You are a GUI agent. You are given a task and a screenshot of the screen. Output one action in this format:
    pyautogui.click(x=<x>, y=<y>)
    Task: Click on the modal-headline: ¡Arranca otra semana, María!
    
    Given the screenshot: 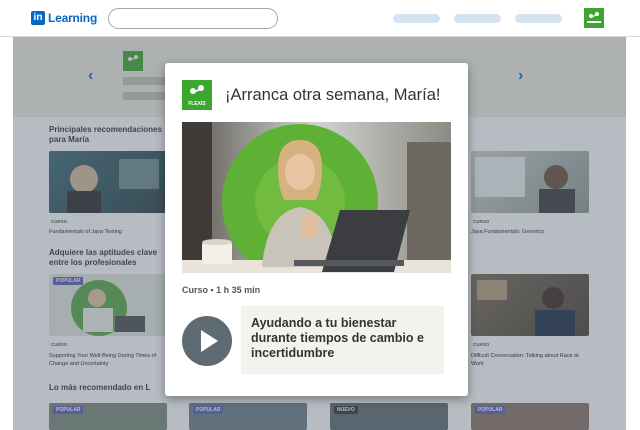 What is the action you would take?
    pyautogui.click(x=333, y=95)
    